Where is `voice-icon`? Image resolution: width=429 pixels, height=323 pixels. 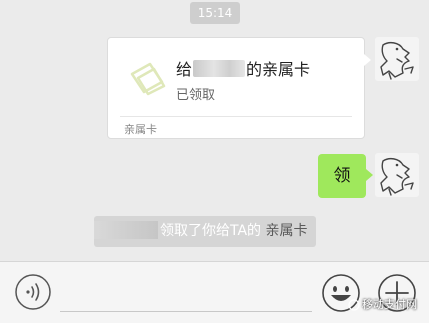
voice-icon is located at coordinates (33, 292).